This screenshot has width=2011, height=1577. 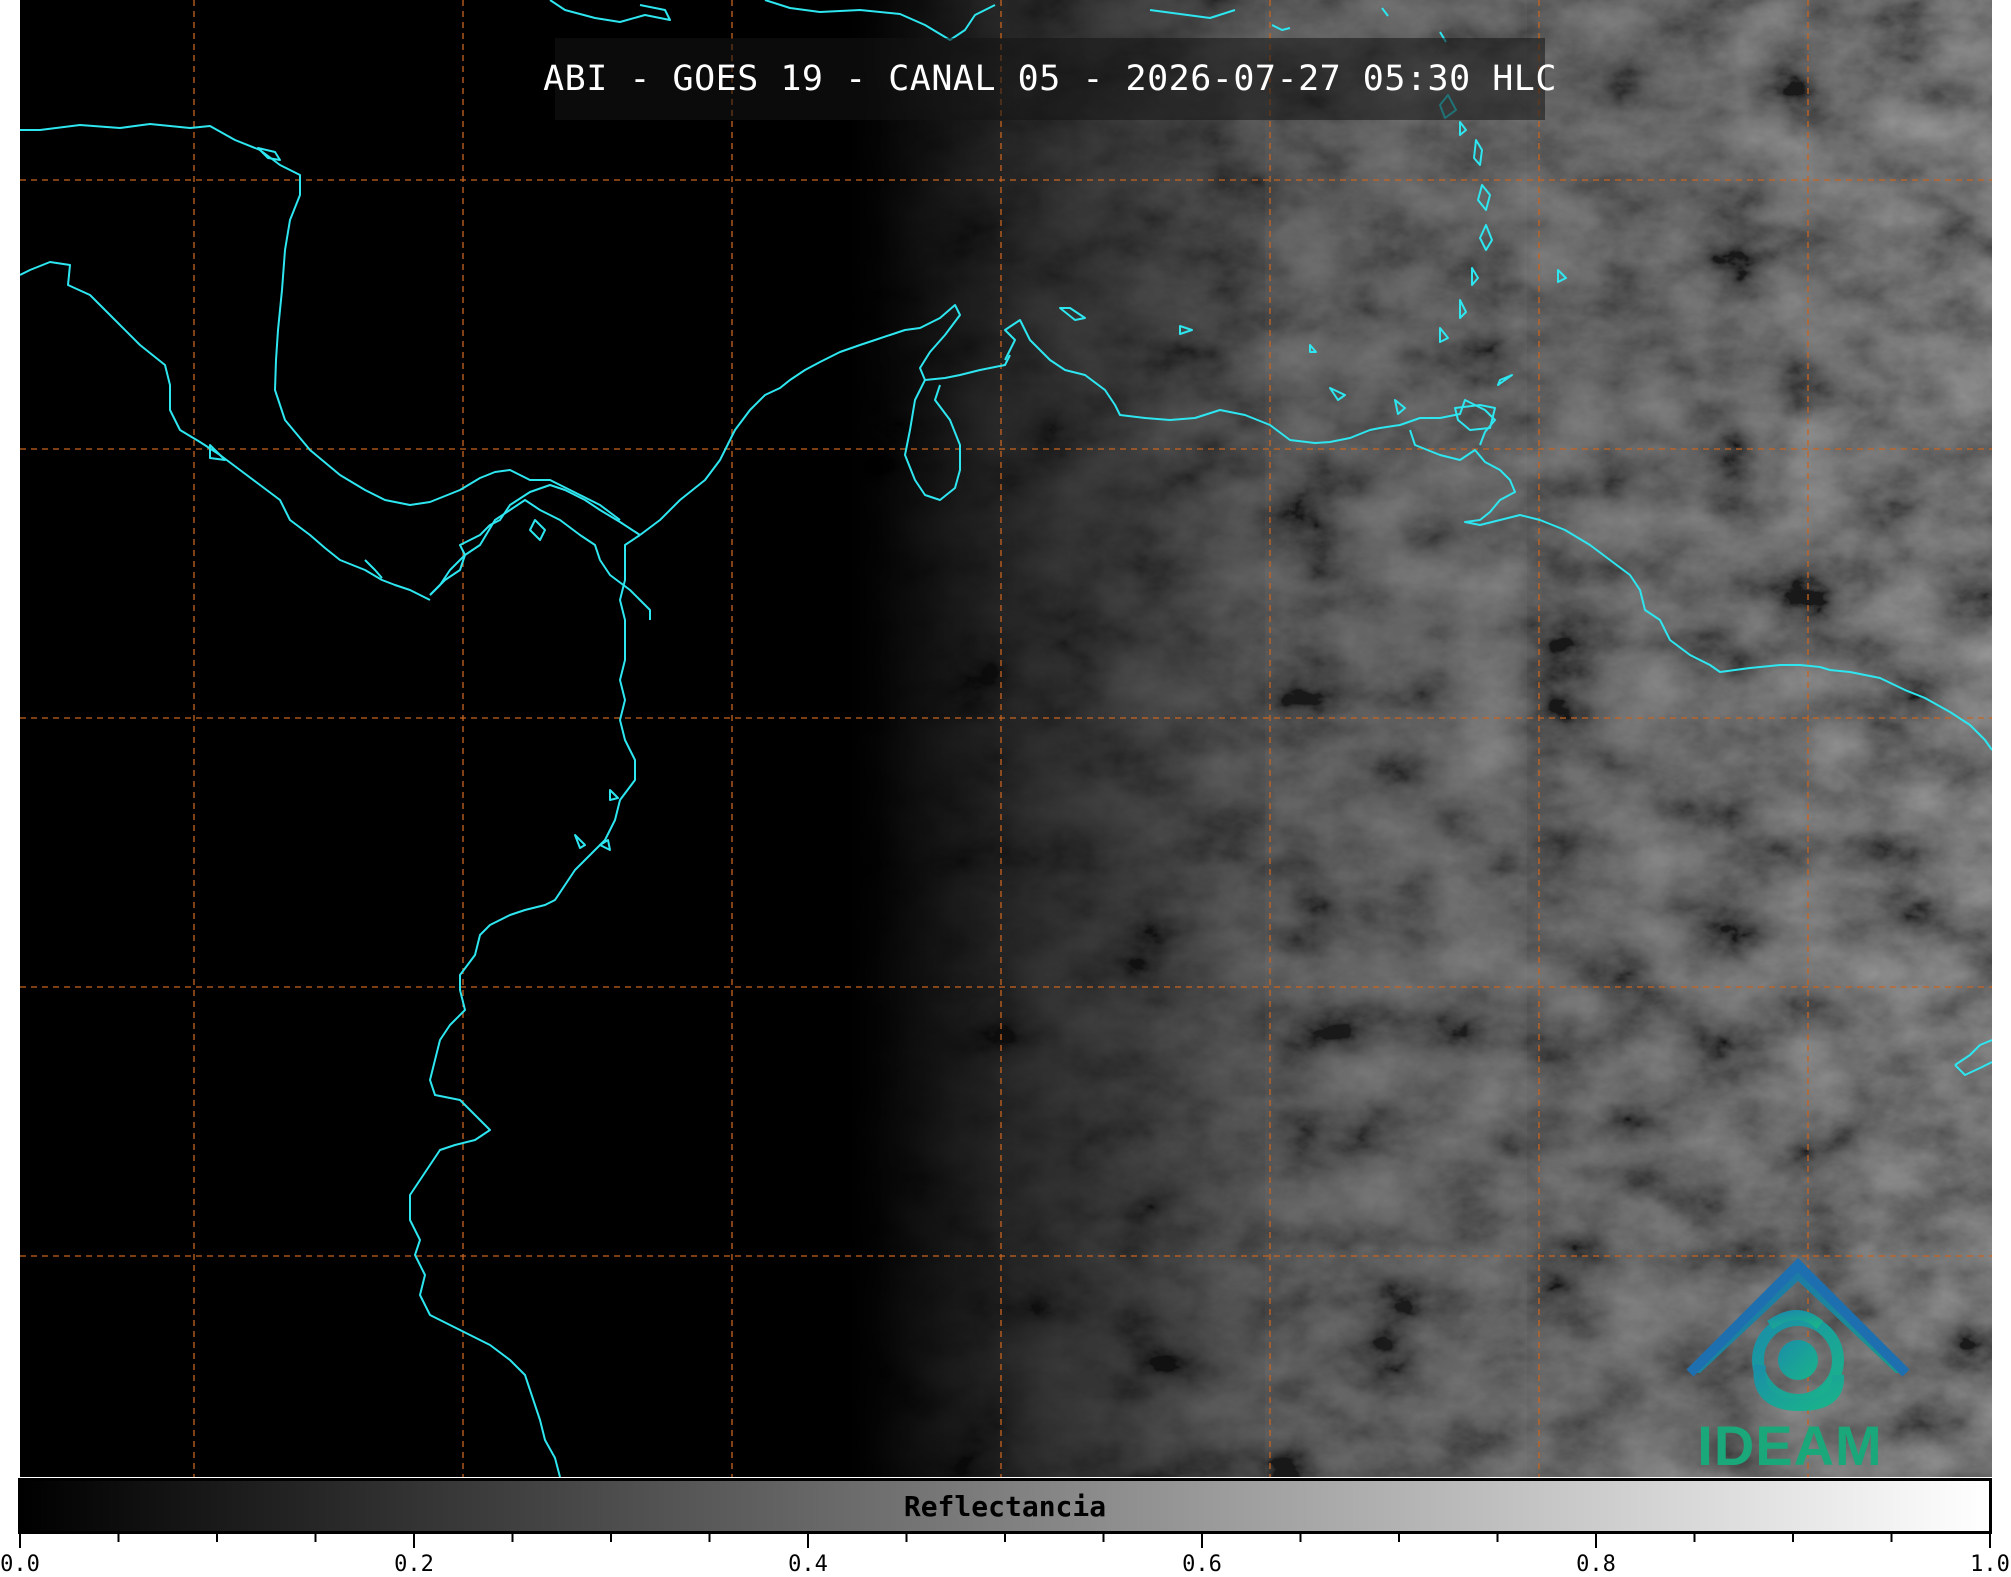 I want to click on colorbar: Reflectancia, so click(x=1005, y=1506).